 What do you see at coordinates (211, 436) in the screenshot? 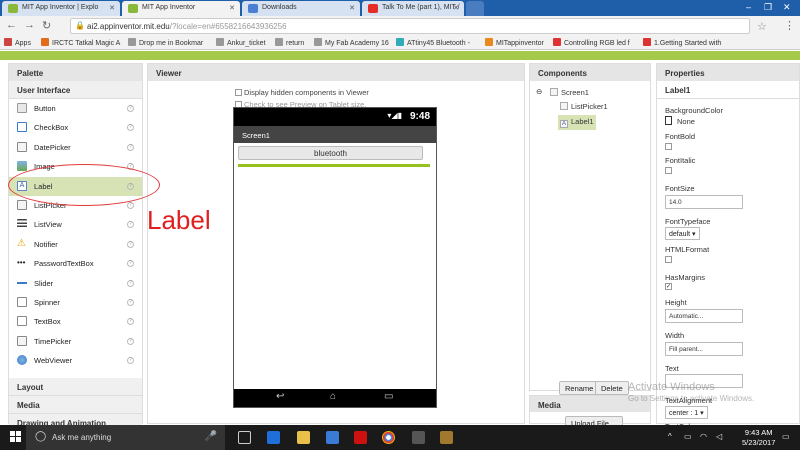
I see `microphone-icon: 🎤` at bounding box center [211, 436].